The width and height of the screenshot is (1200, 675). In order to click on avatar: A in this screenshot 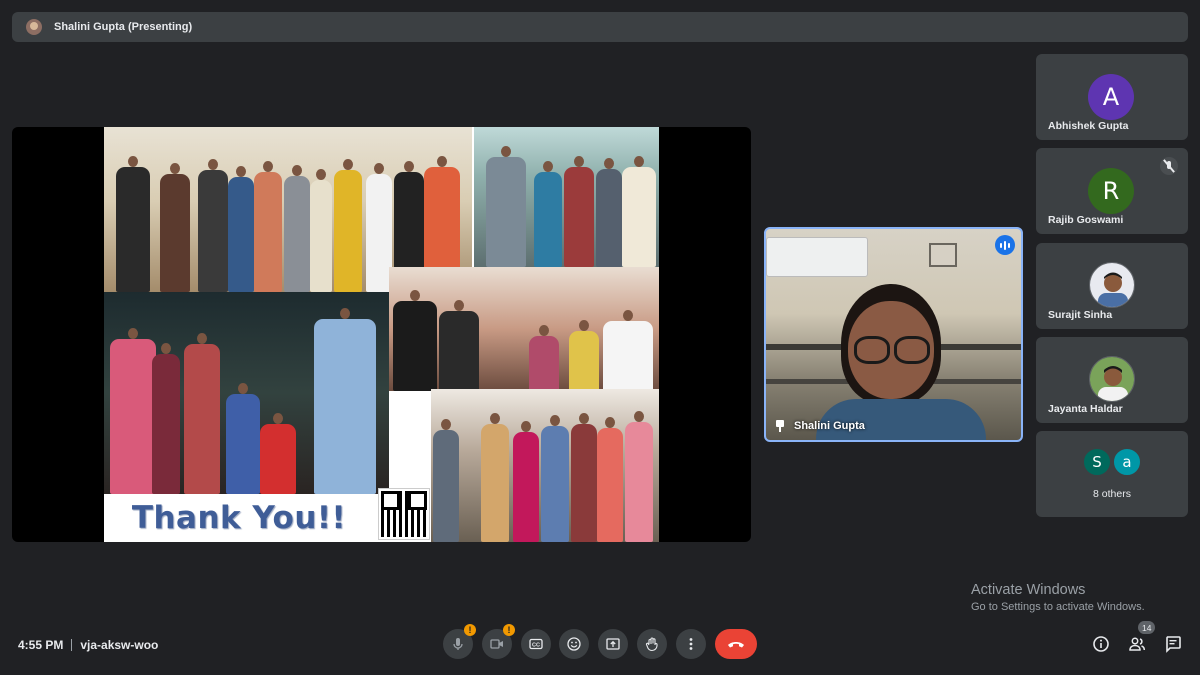, I will do `click(1111, 97)`.